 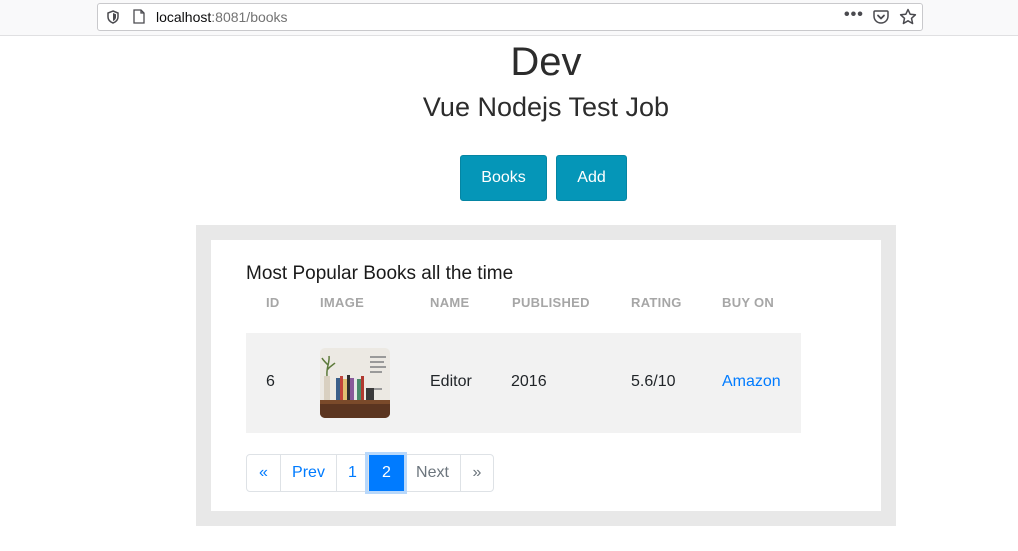 What do you see at coordinates (476, 473) in the screenshot?
I see `last-page-button: »` at bounding box center [476, 473].